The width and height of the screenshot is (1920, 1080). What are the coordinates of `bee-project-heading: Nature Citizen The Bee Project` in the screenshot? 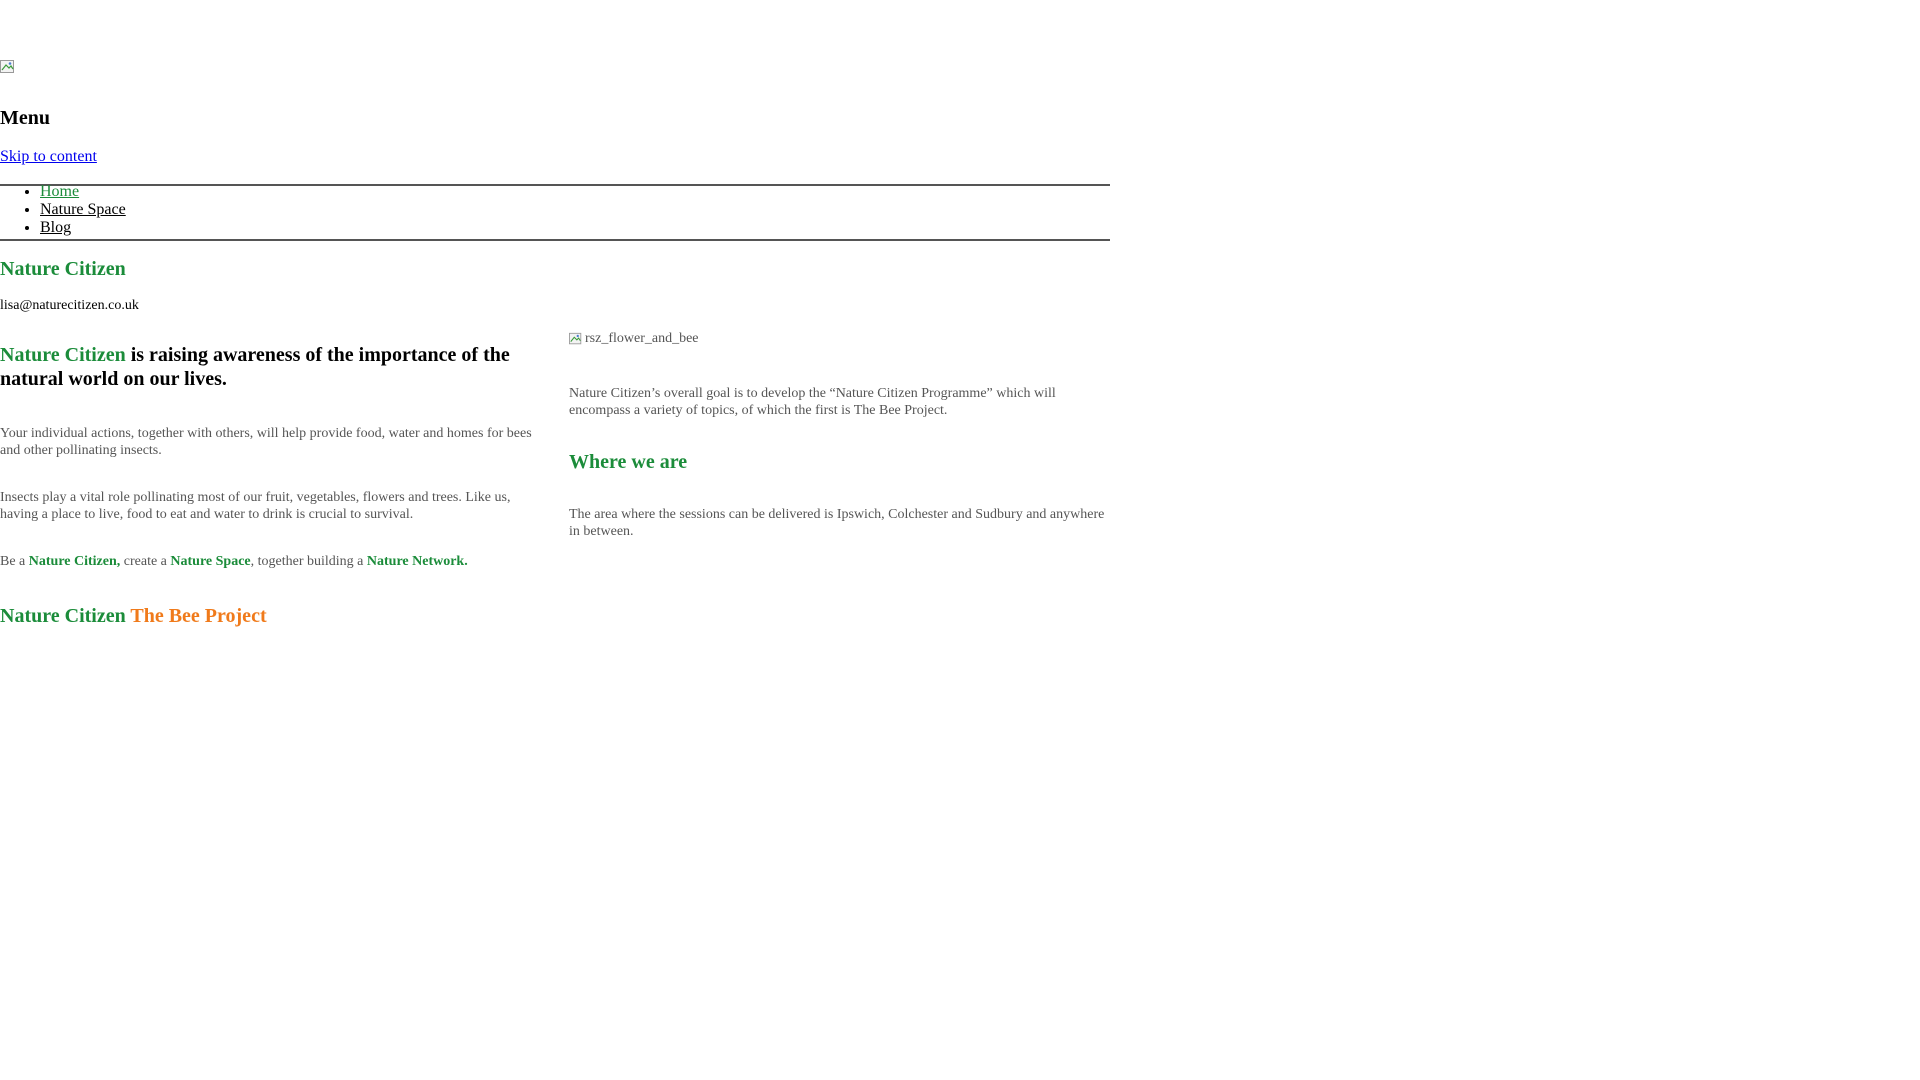 It's located at (133, 616).